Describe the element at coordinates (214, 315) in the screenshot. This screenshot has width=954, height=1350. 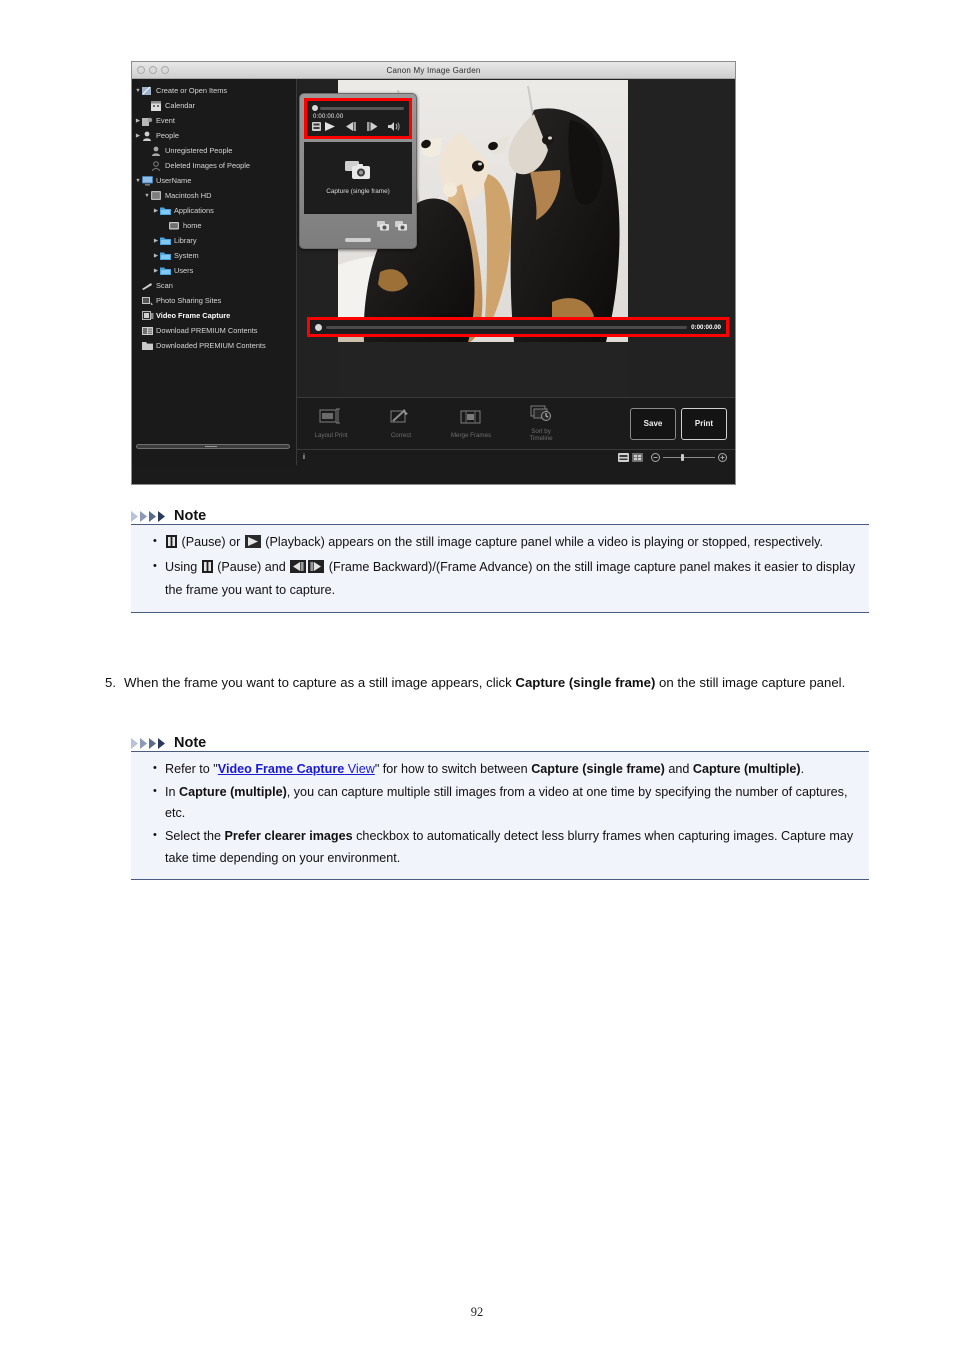
I see `sidebar-item-video-frame-capture: Video Frame Capture` at that location.